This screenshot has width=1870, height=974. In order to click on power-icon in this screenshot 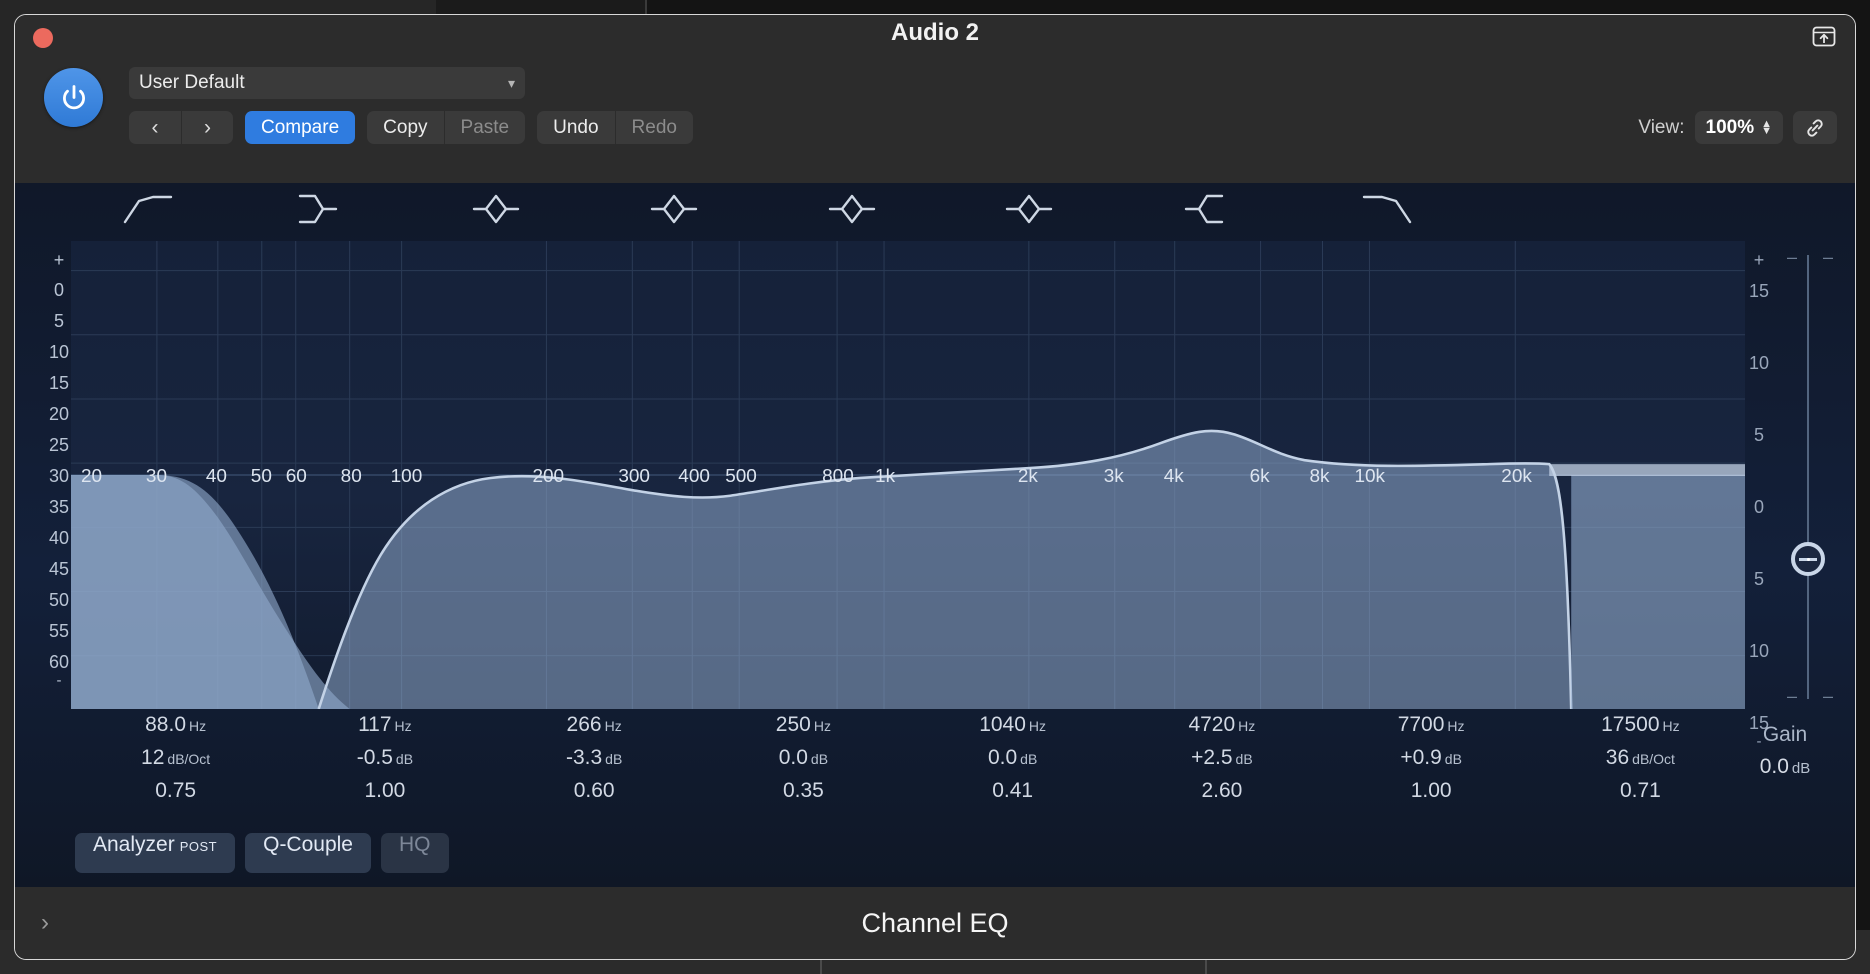, I will do `click(73, 96)`.